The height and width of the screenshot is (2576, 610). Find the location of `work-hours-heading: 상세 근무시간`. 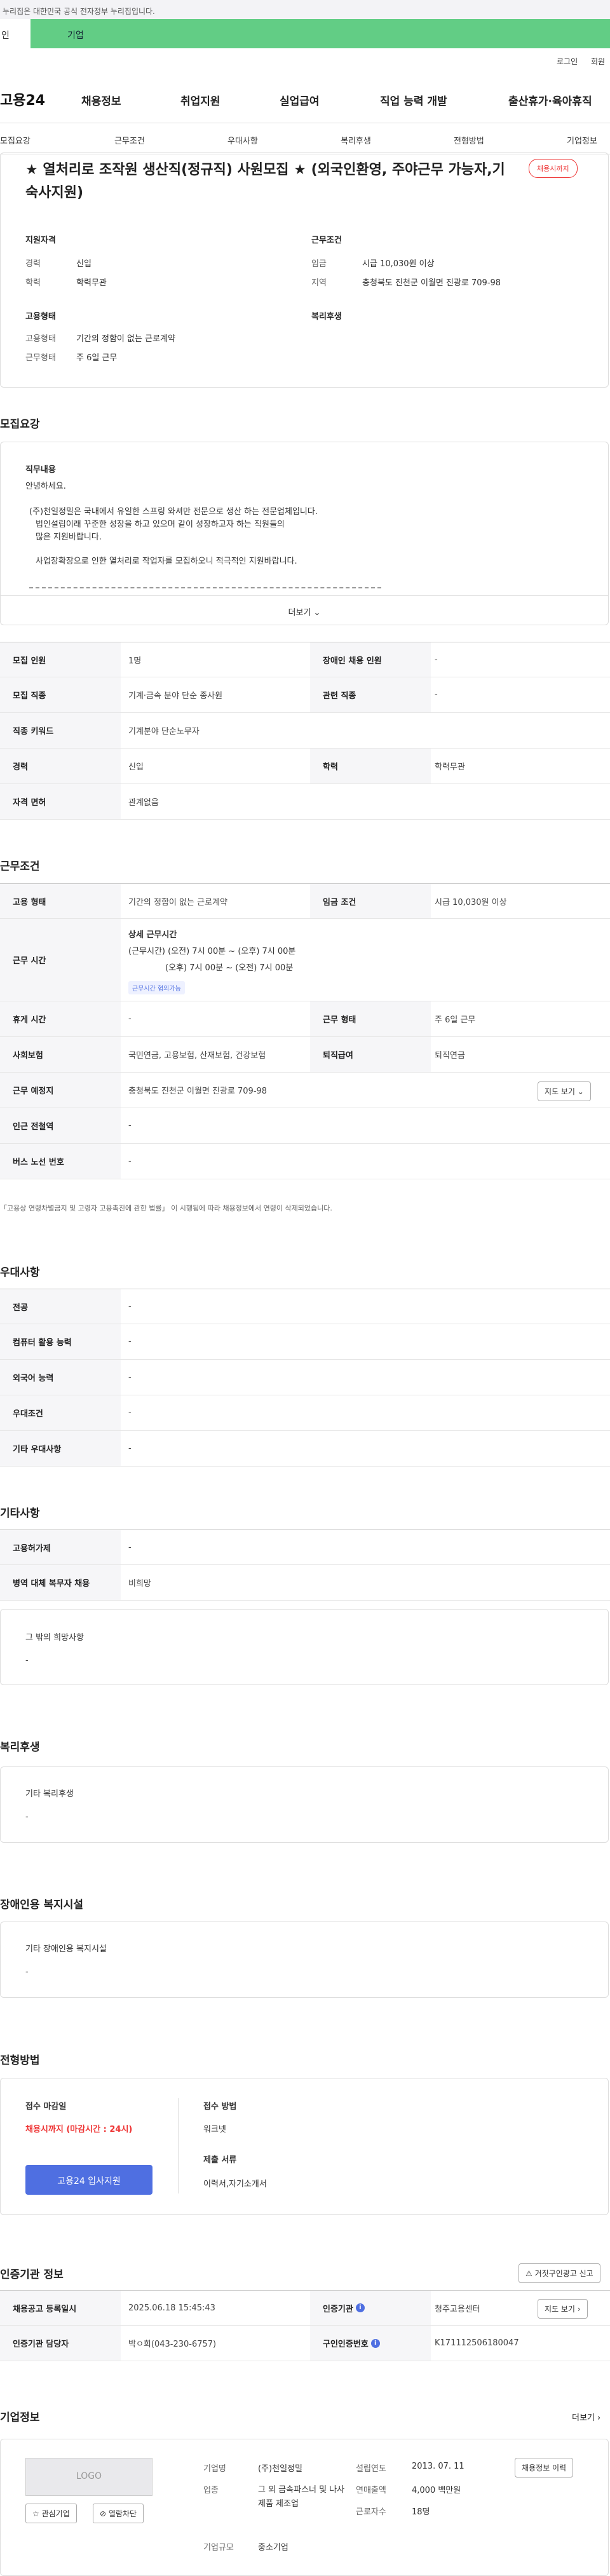

work-hours-heading: 상세 근무시간 is located at coordinates (152, 935).